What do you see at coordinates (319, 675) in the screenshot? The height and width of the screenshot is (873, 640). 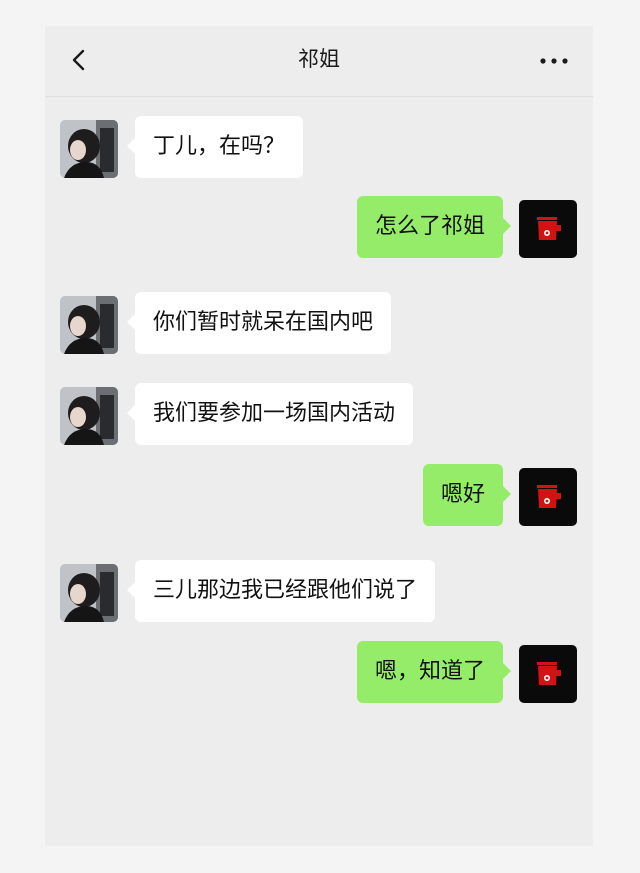 I see `message-row: 嗯，知道了` at bounding box center [319, 675].